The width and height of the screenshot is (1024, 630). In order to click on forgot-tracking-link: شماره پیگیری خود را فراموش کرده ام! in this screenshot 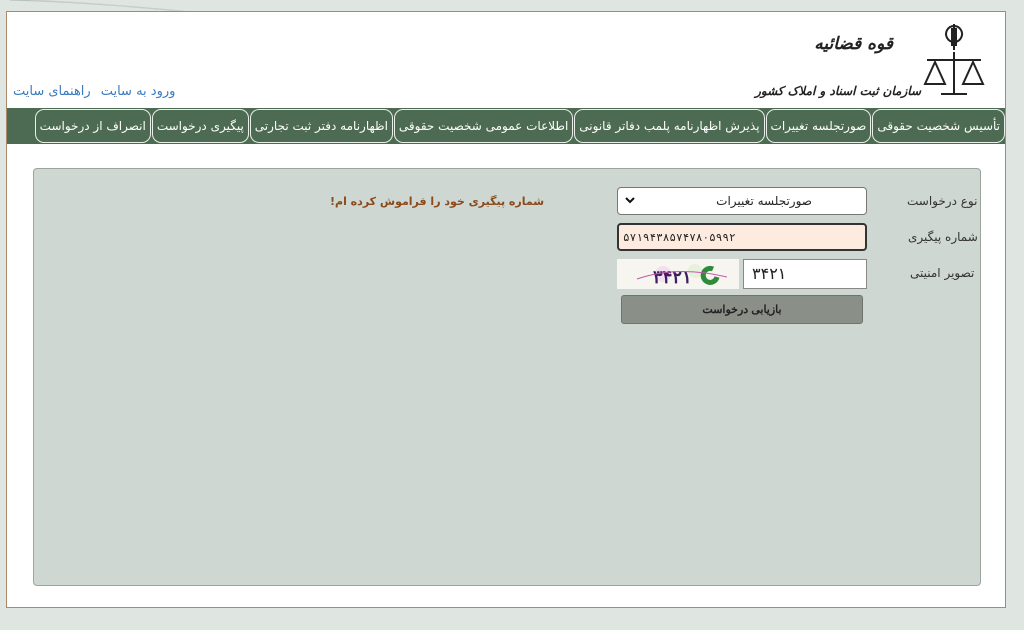, I will do `click(437, 201)`.